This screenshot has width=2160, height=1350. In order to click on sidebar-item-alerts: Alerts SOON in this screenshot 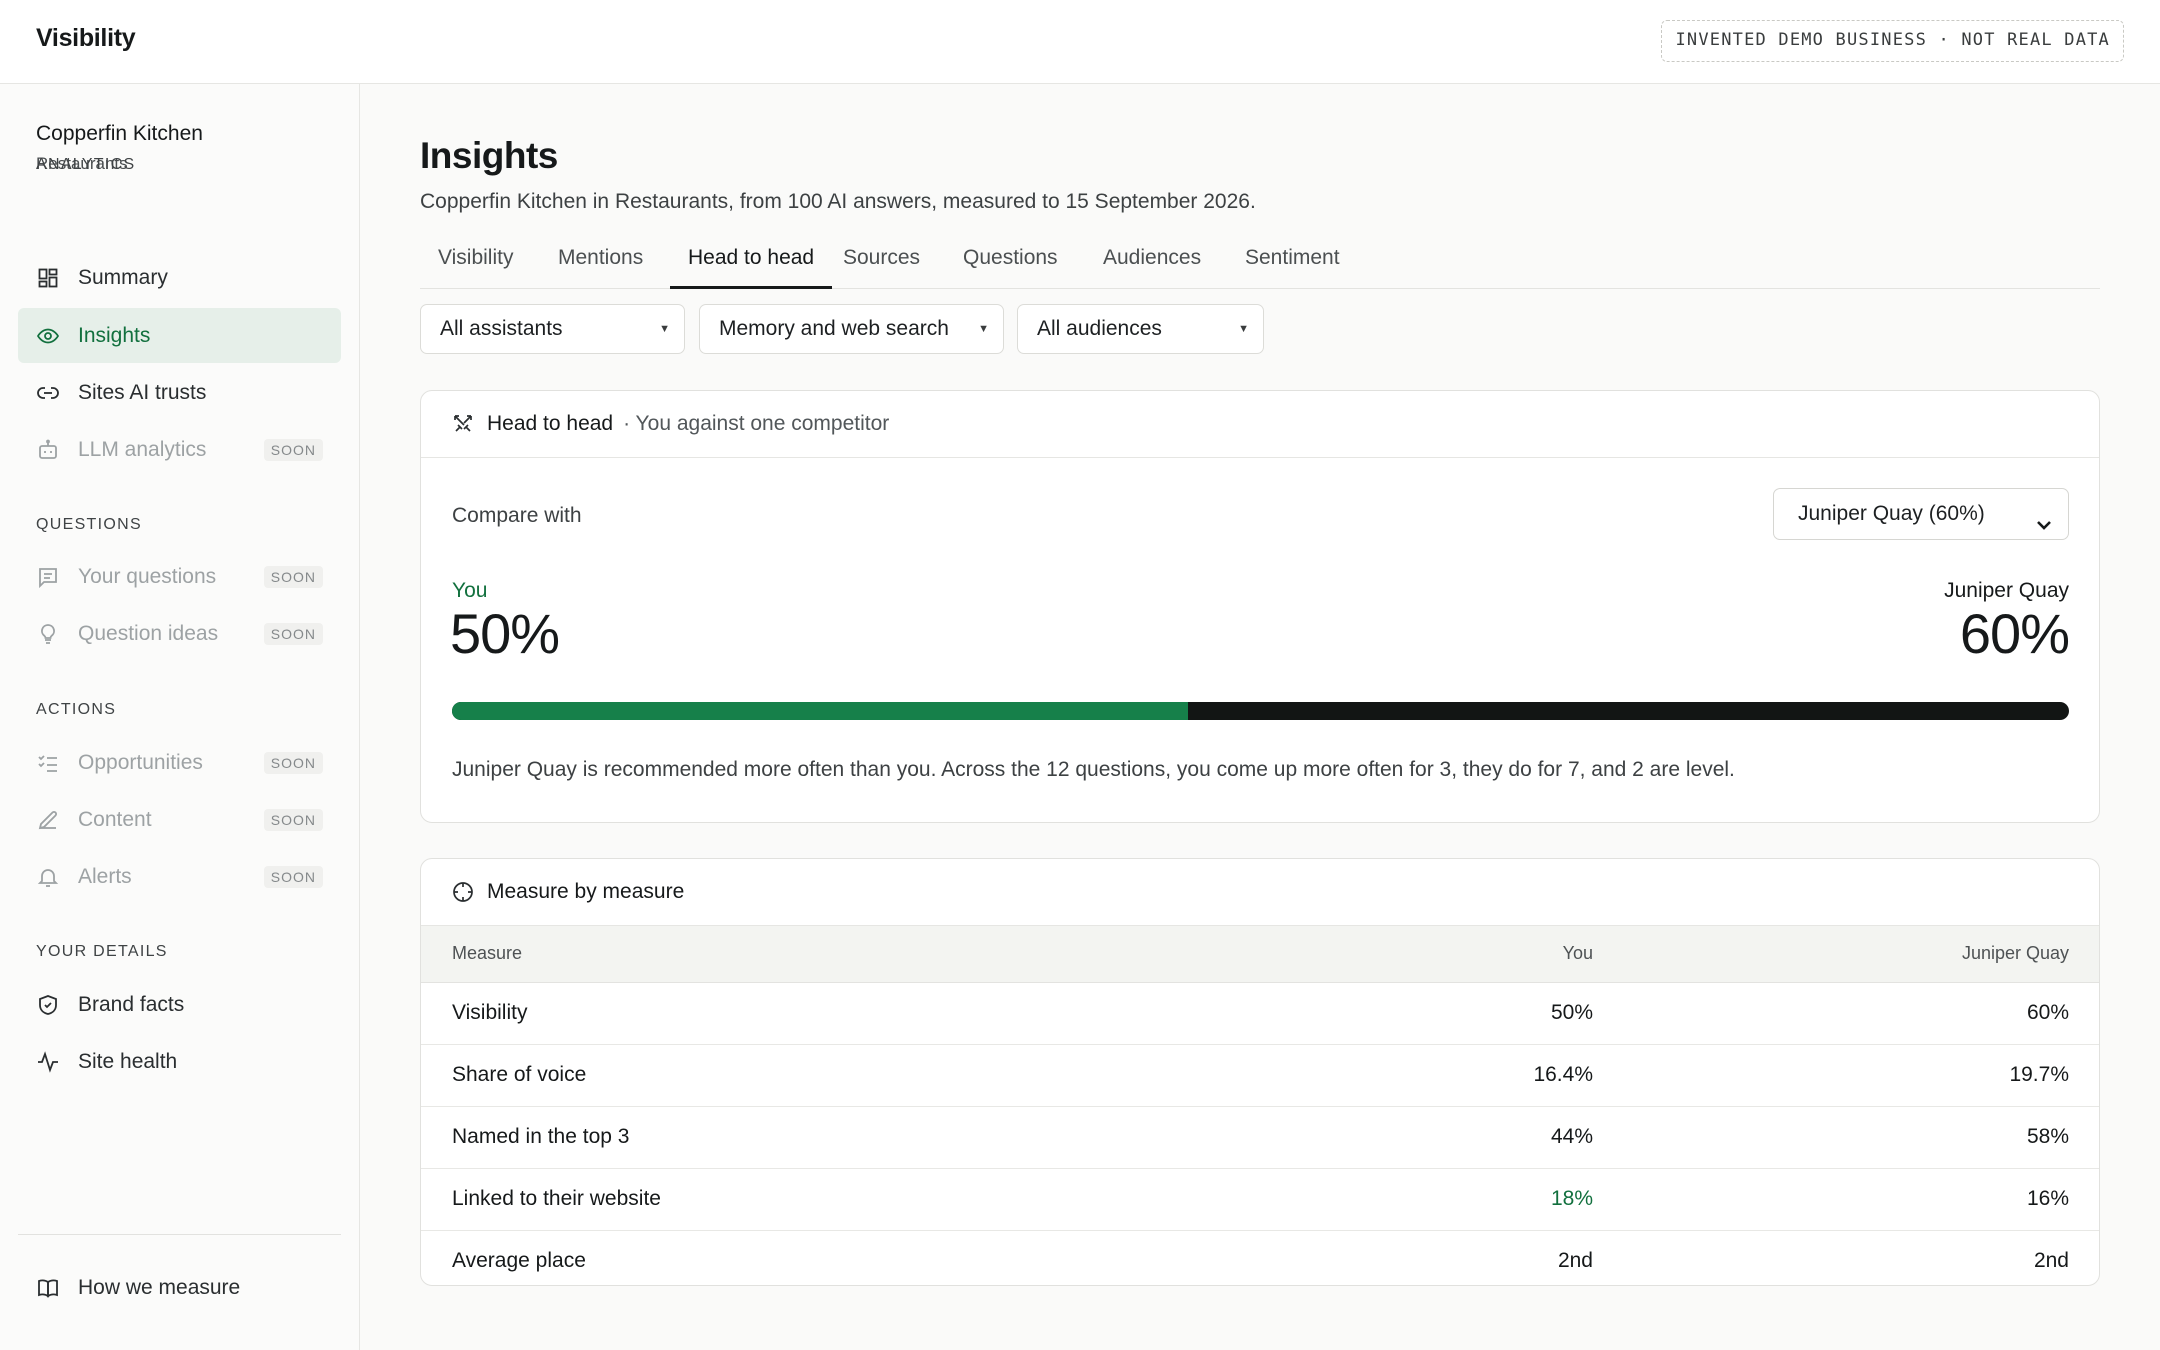, I will do `click(179, 876)`.